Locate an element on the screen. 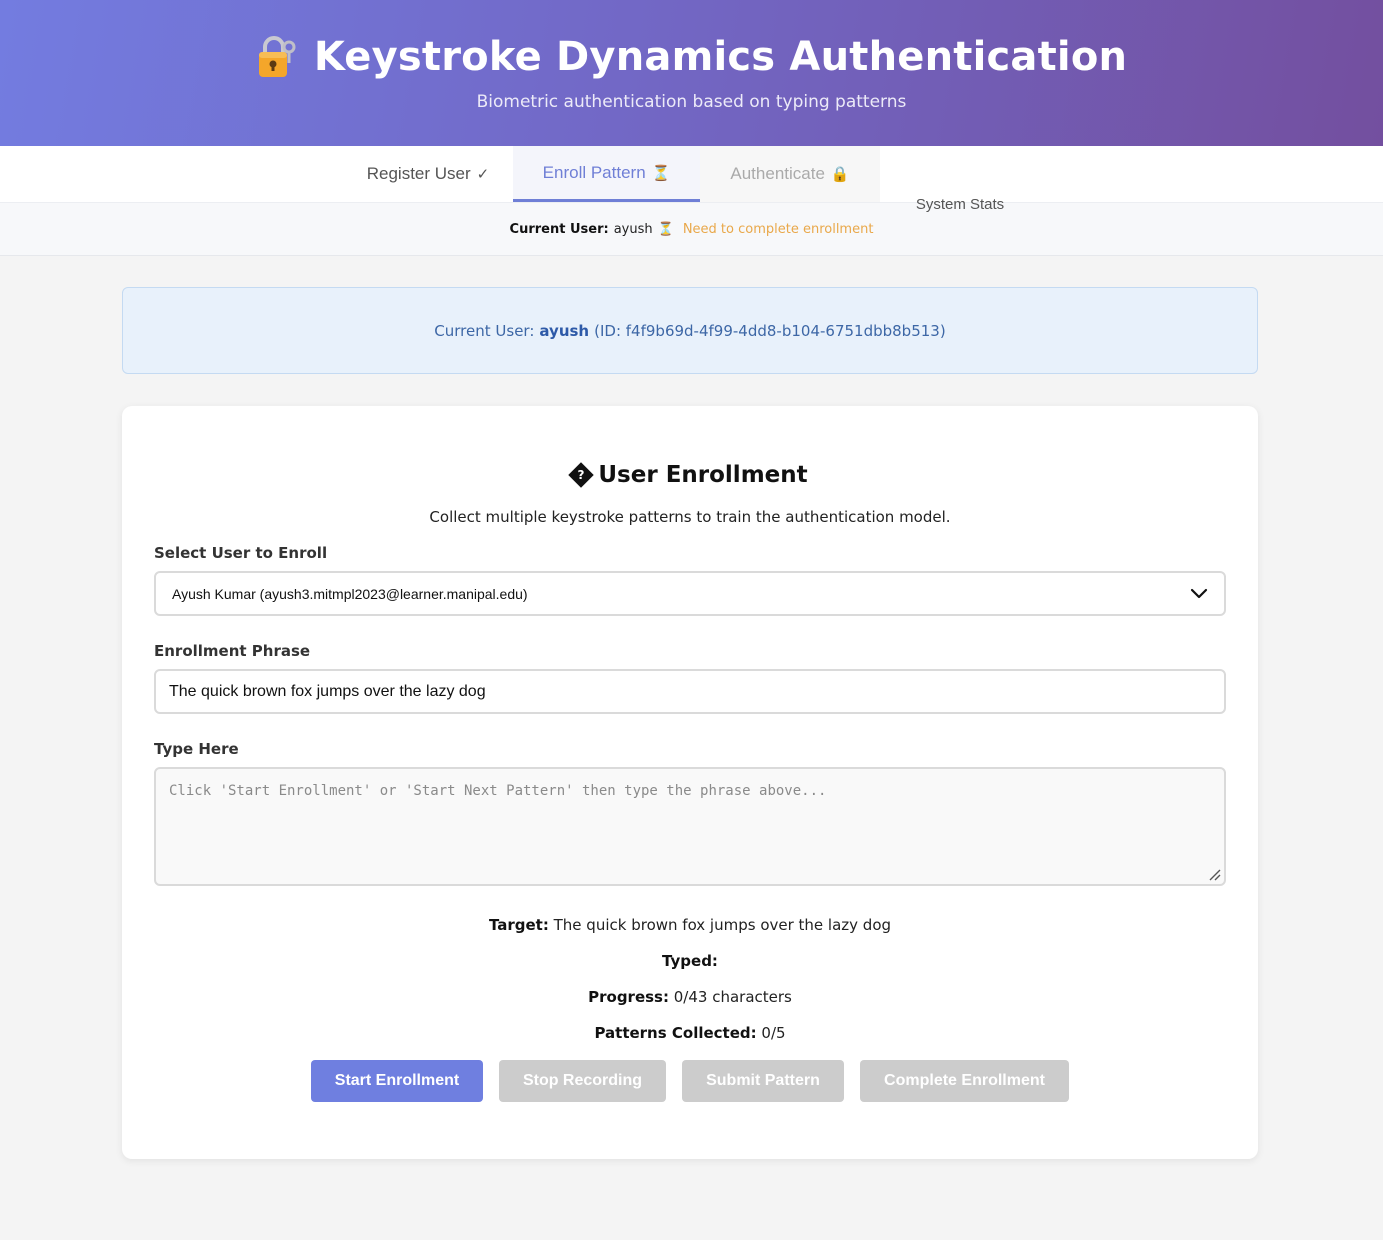 The image size is (1383, 1240). patterns-row: Patterns Collected: 0/5 is located at coordinates (690, 1033).